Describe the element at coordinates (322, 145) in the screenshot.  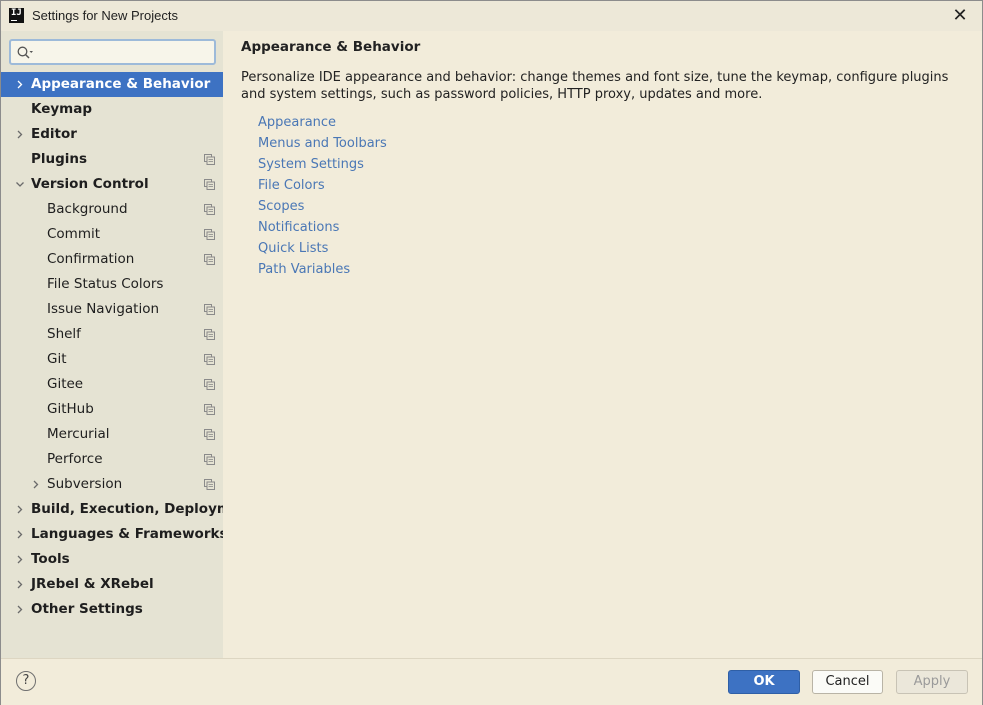
I see `link-menus-and-toolbars: Menus and Toolbars` at that location.